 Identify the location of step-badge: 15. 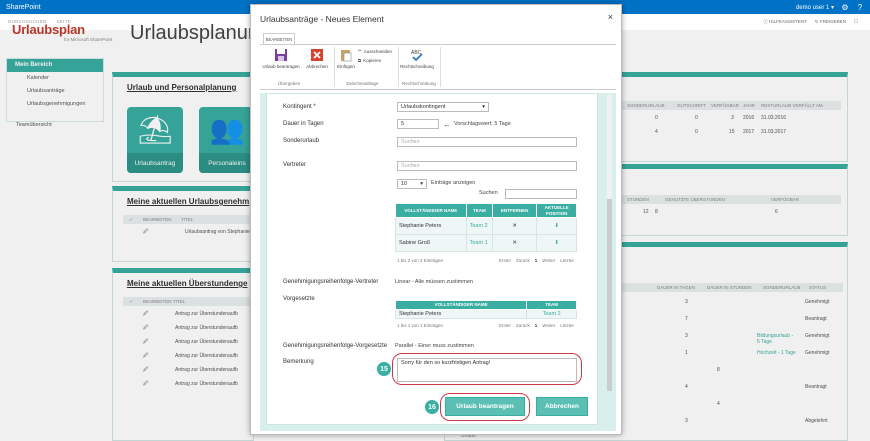
(384, 369).